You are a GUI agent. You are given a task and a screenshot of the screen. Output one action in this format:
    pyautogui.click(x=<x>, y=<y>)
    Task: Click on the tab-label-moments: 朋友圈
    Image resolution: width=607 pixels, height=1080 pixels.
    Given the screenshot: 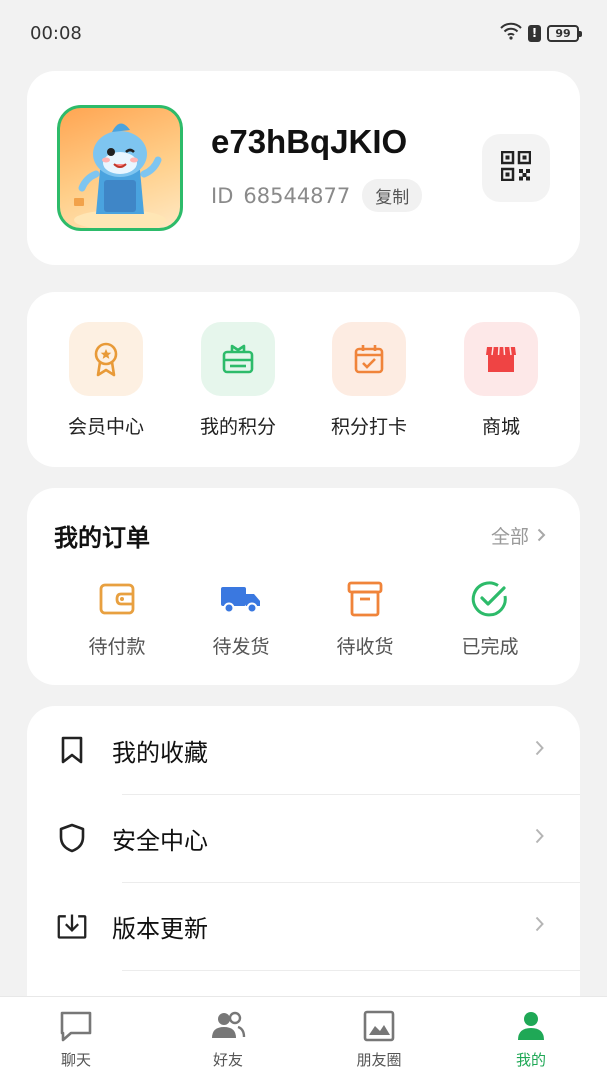 What is the action you would take?
    pyautogui.click(x=379, y=1060)
    